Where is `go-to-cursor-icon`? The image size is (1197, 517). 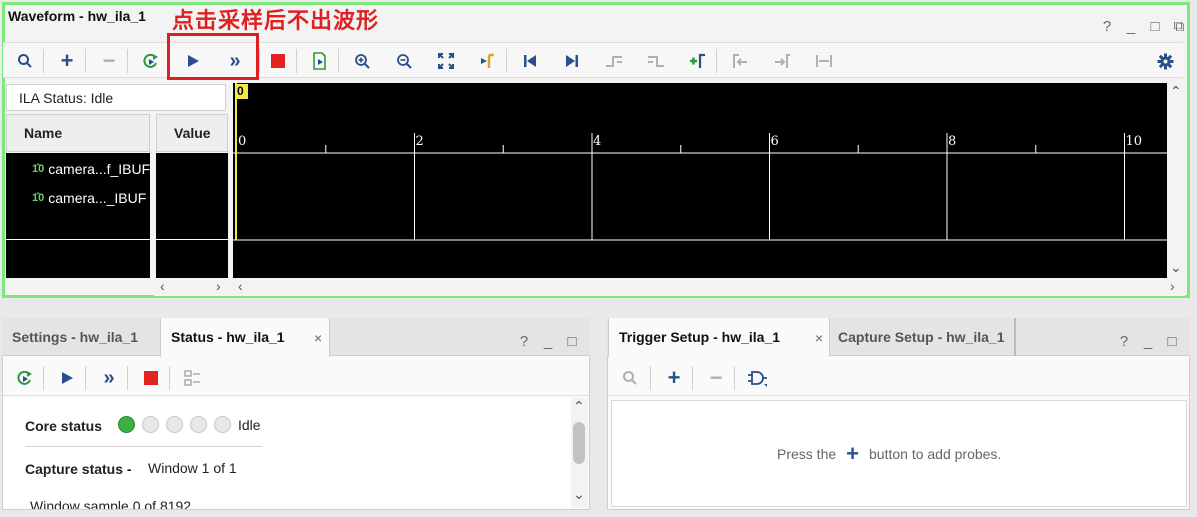
go-to-cursor-icon is located at coordinates (488, 61).